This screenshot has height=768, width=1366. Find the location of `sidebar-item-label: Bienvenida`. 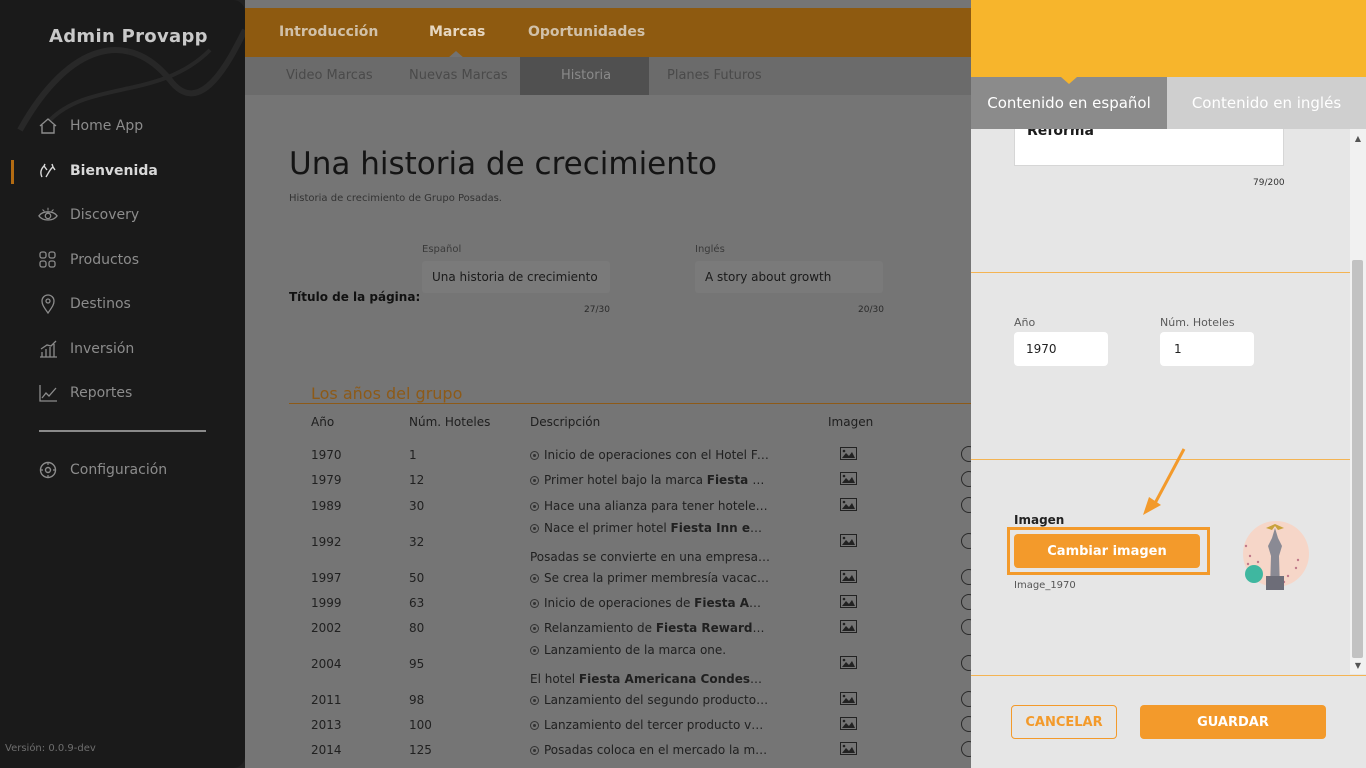

sidebar-item-label: Bienvenida is located at coordinates (114, 171).